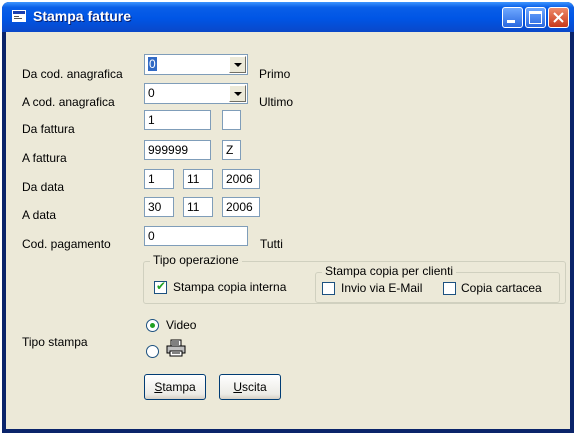 The width and height of the screenshot is (578, 435). What do you see at coordinates (152, 325) in the screenshot?
I see `video-radio` at bounding box center [152, 325].